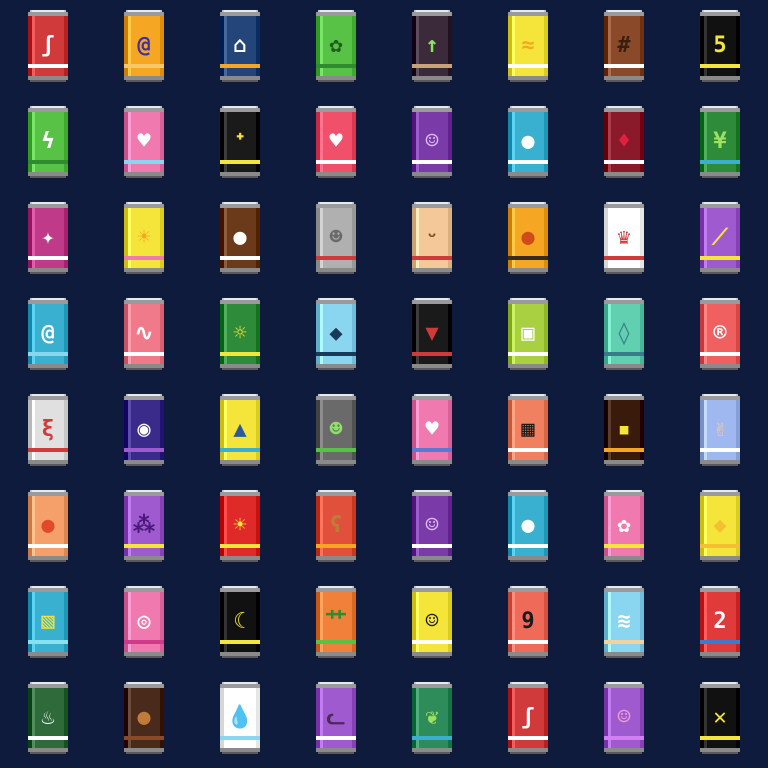 This screenshot has width=768, height=768. What do you see at coordinates (720, 142) in the screenshot?
I see `soda-can: ¥` at bounding box center [720, 142].